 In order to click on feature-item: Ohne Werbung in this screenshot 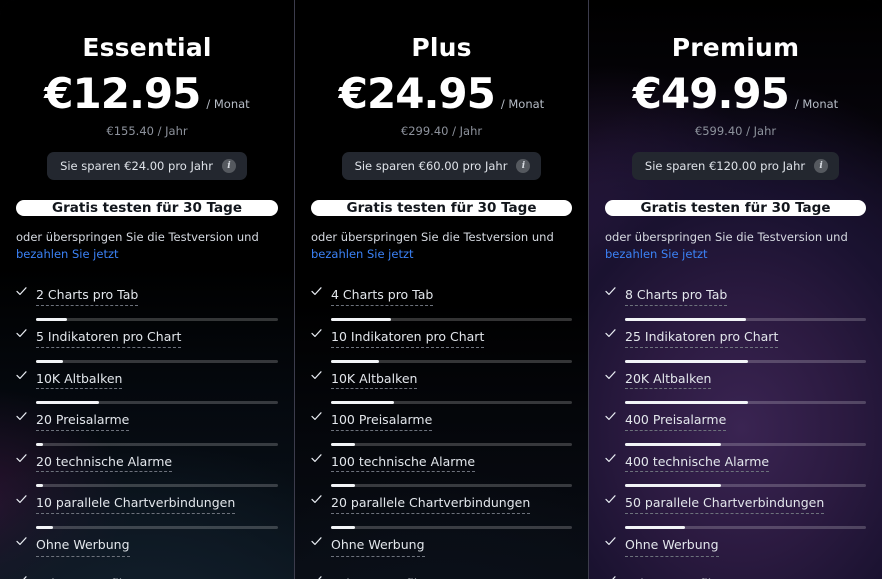, I will do `click(147, 545)`.